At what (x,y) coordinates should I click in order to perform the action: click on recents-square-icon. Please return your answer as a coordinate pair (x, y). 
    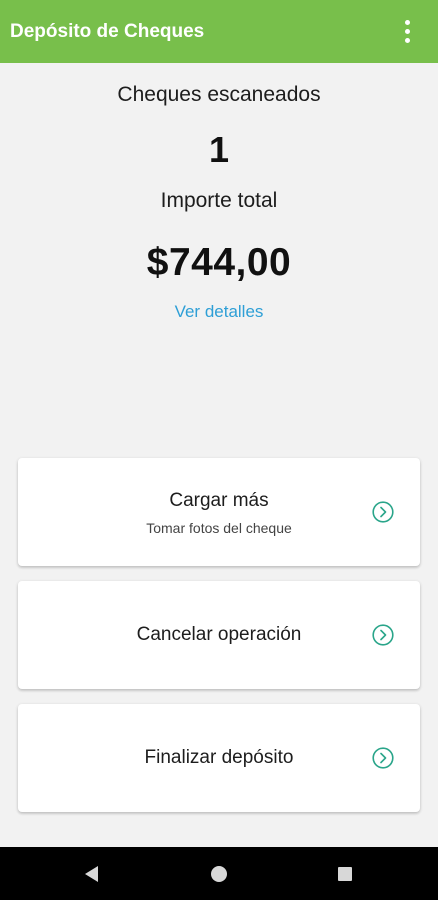
    Looking at the image, I should click on (345, 874).